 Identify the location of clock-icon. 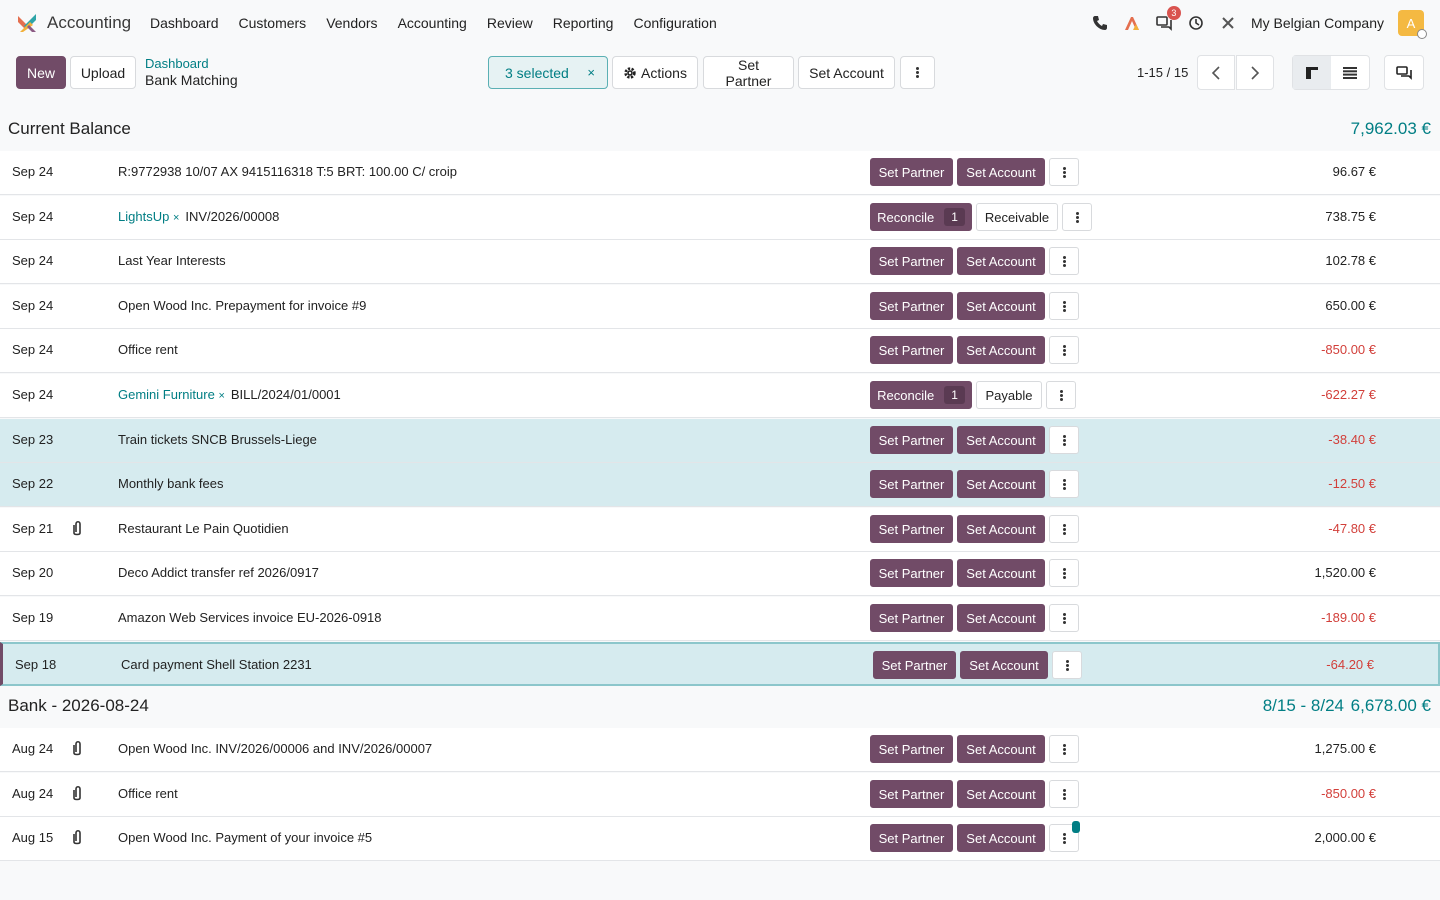
(1196, 23).